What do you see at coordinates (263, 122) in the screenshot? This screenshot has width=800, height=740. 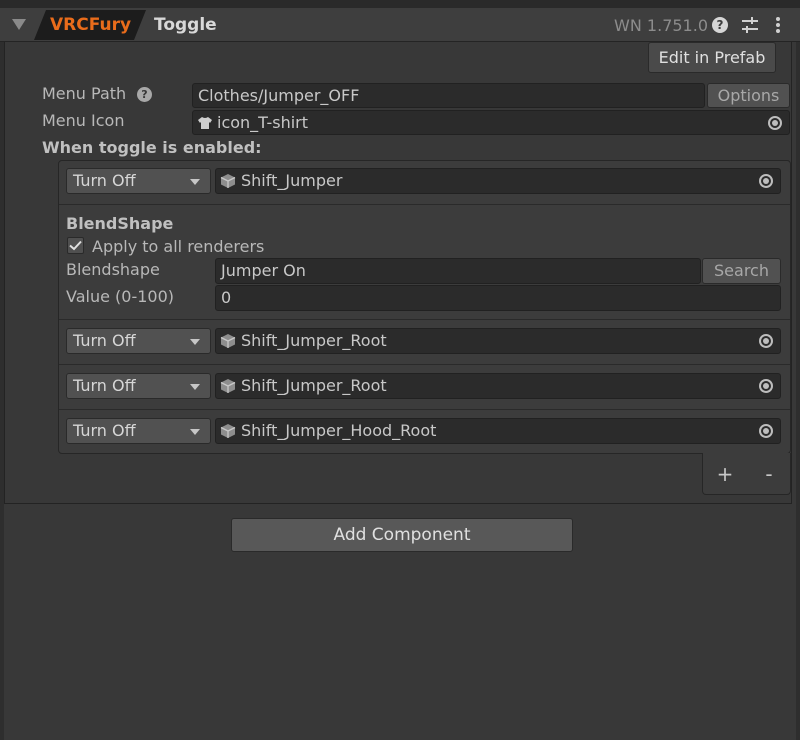 I see `menu-icon-value: icon_T-shirt` at bounding box center [263, 122].